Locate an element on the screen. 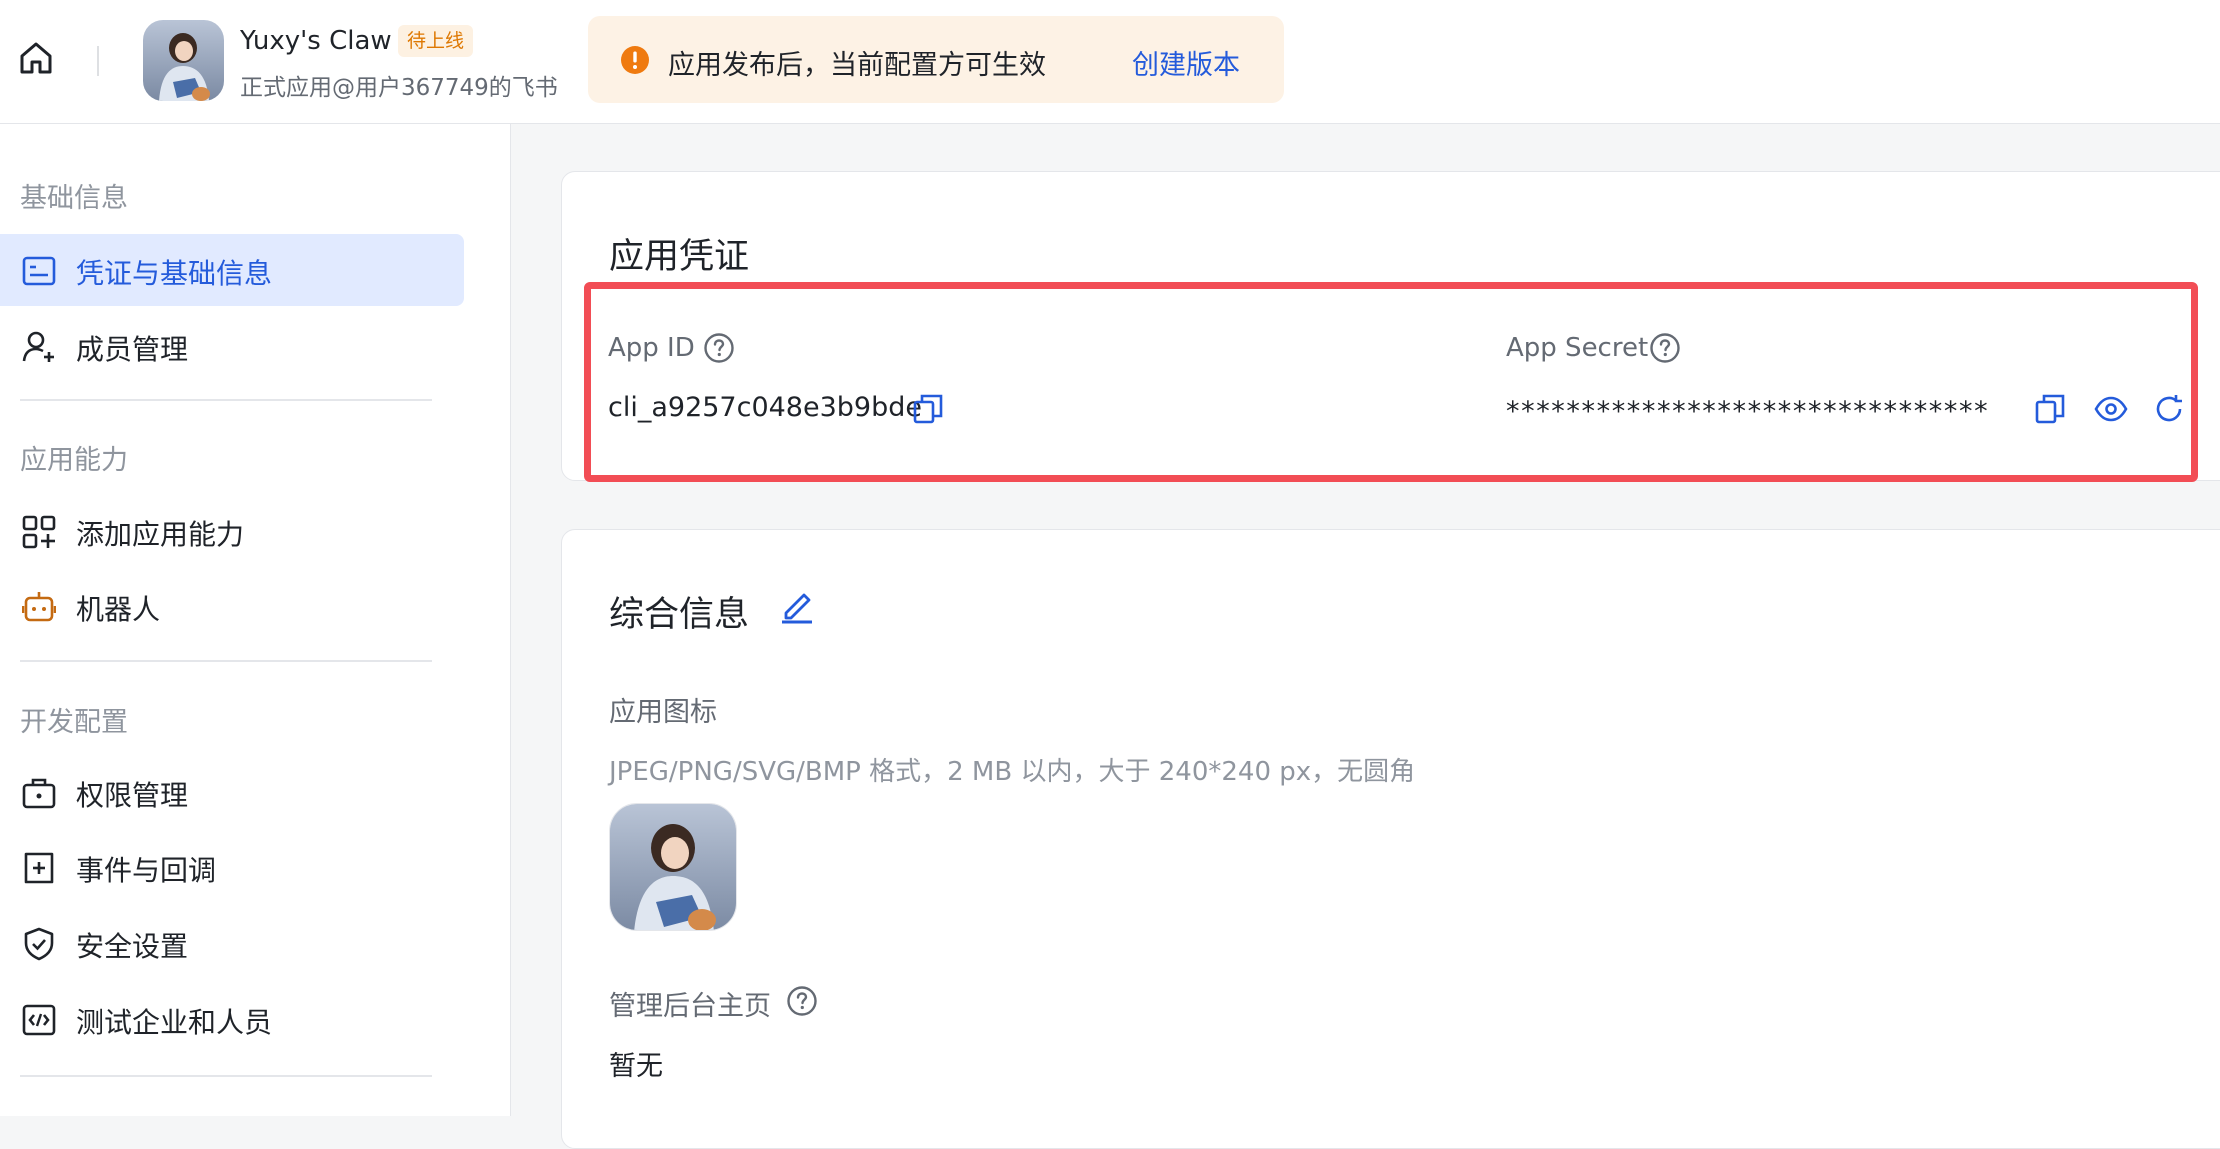 Image resolution: width=2220 pixels, height=1149 pixels. event-plus-icon is located at coordinates (39, 868).